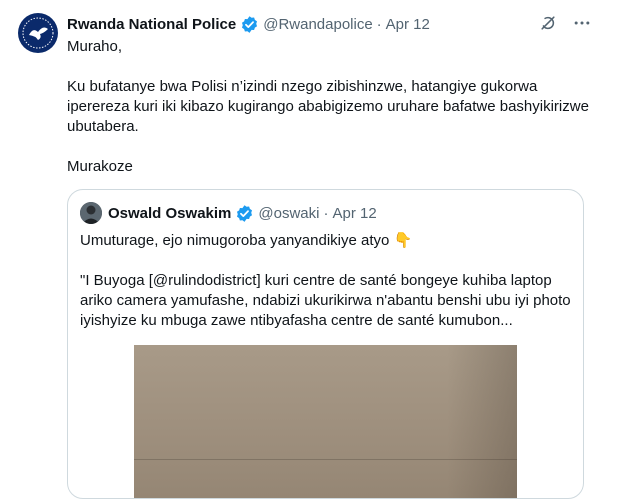 This screenshot has height=499, width=627. Describe the element at coordinates (548, 23) in the screenshot. I see `grok-icon` at that location.